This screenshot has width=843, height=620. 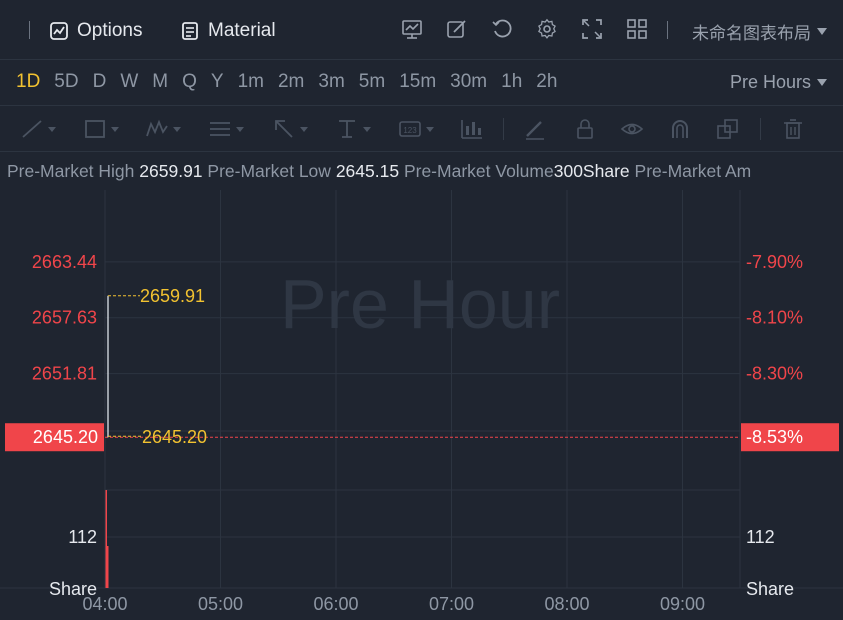 I want to click on low-value: 2645.15, so click(x=367, y=171).